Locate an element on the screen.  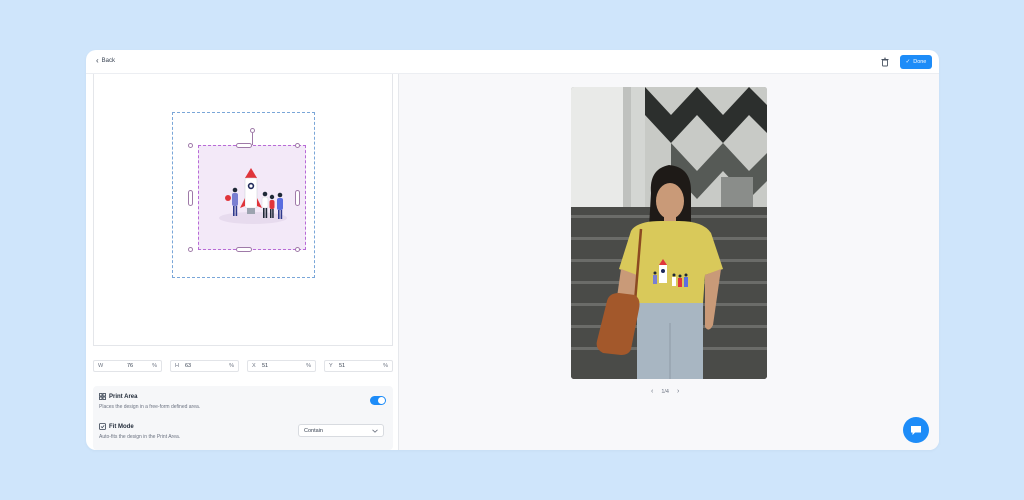
back-button: ‹ Back is located at coordinates (105, 61).